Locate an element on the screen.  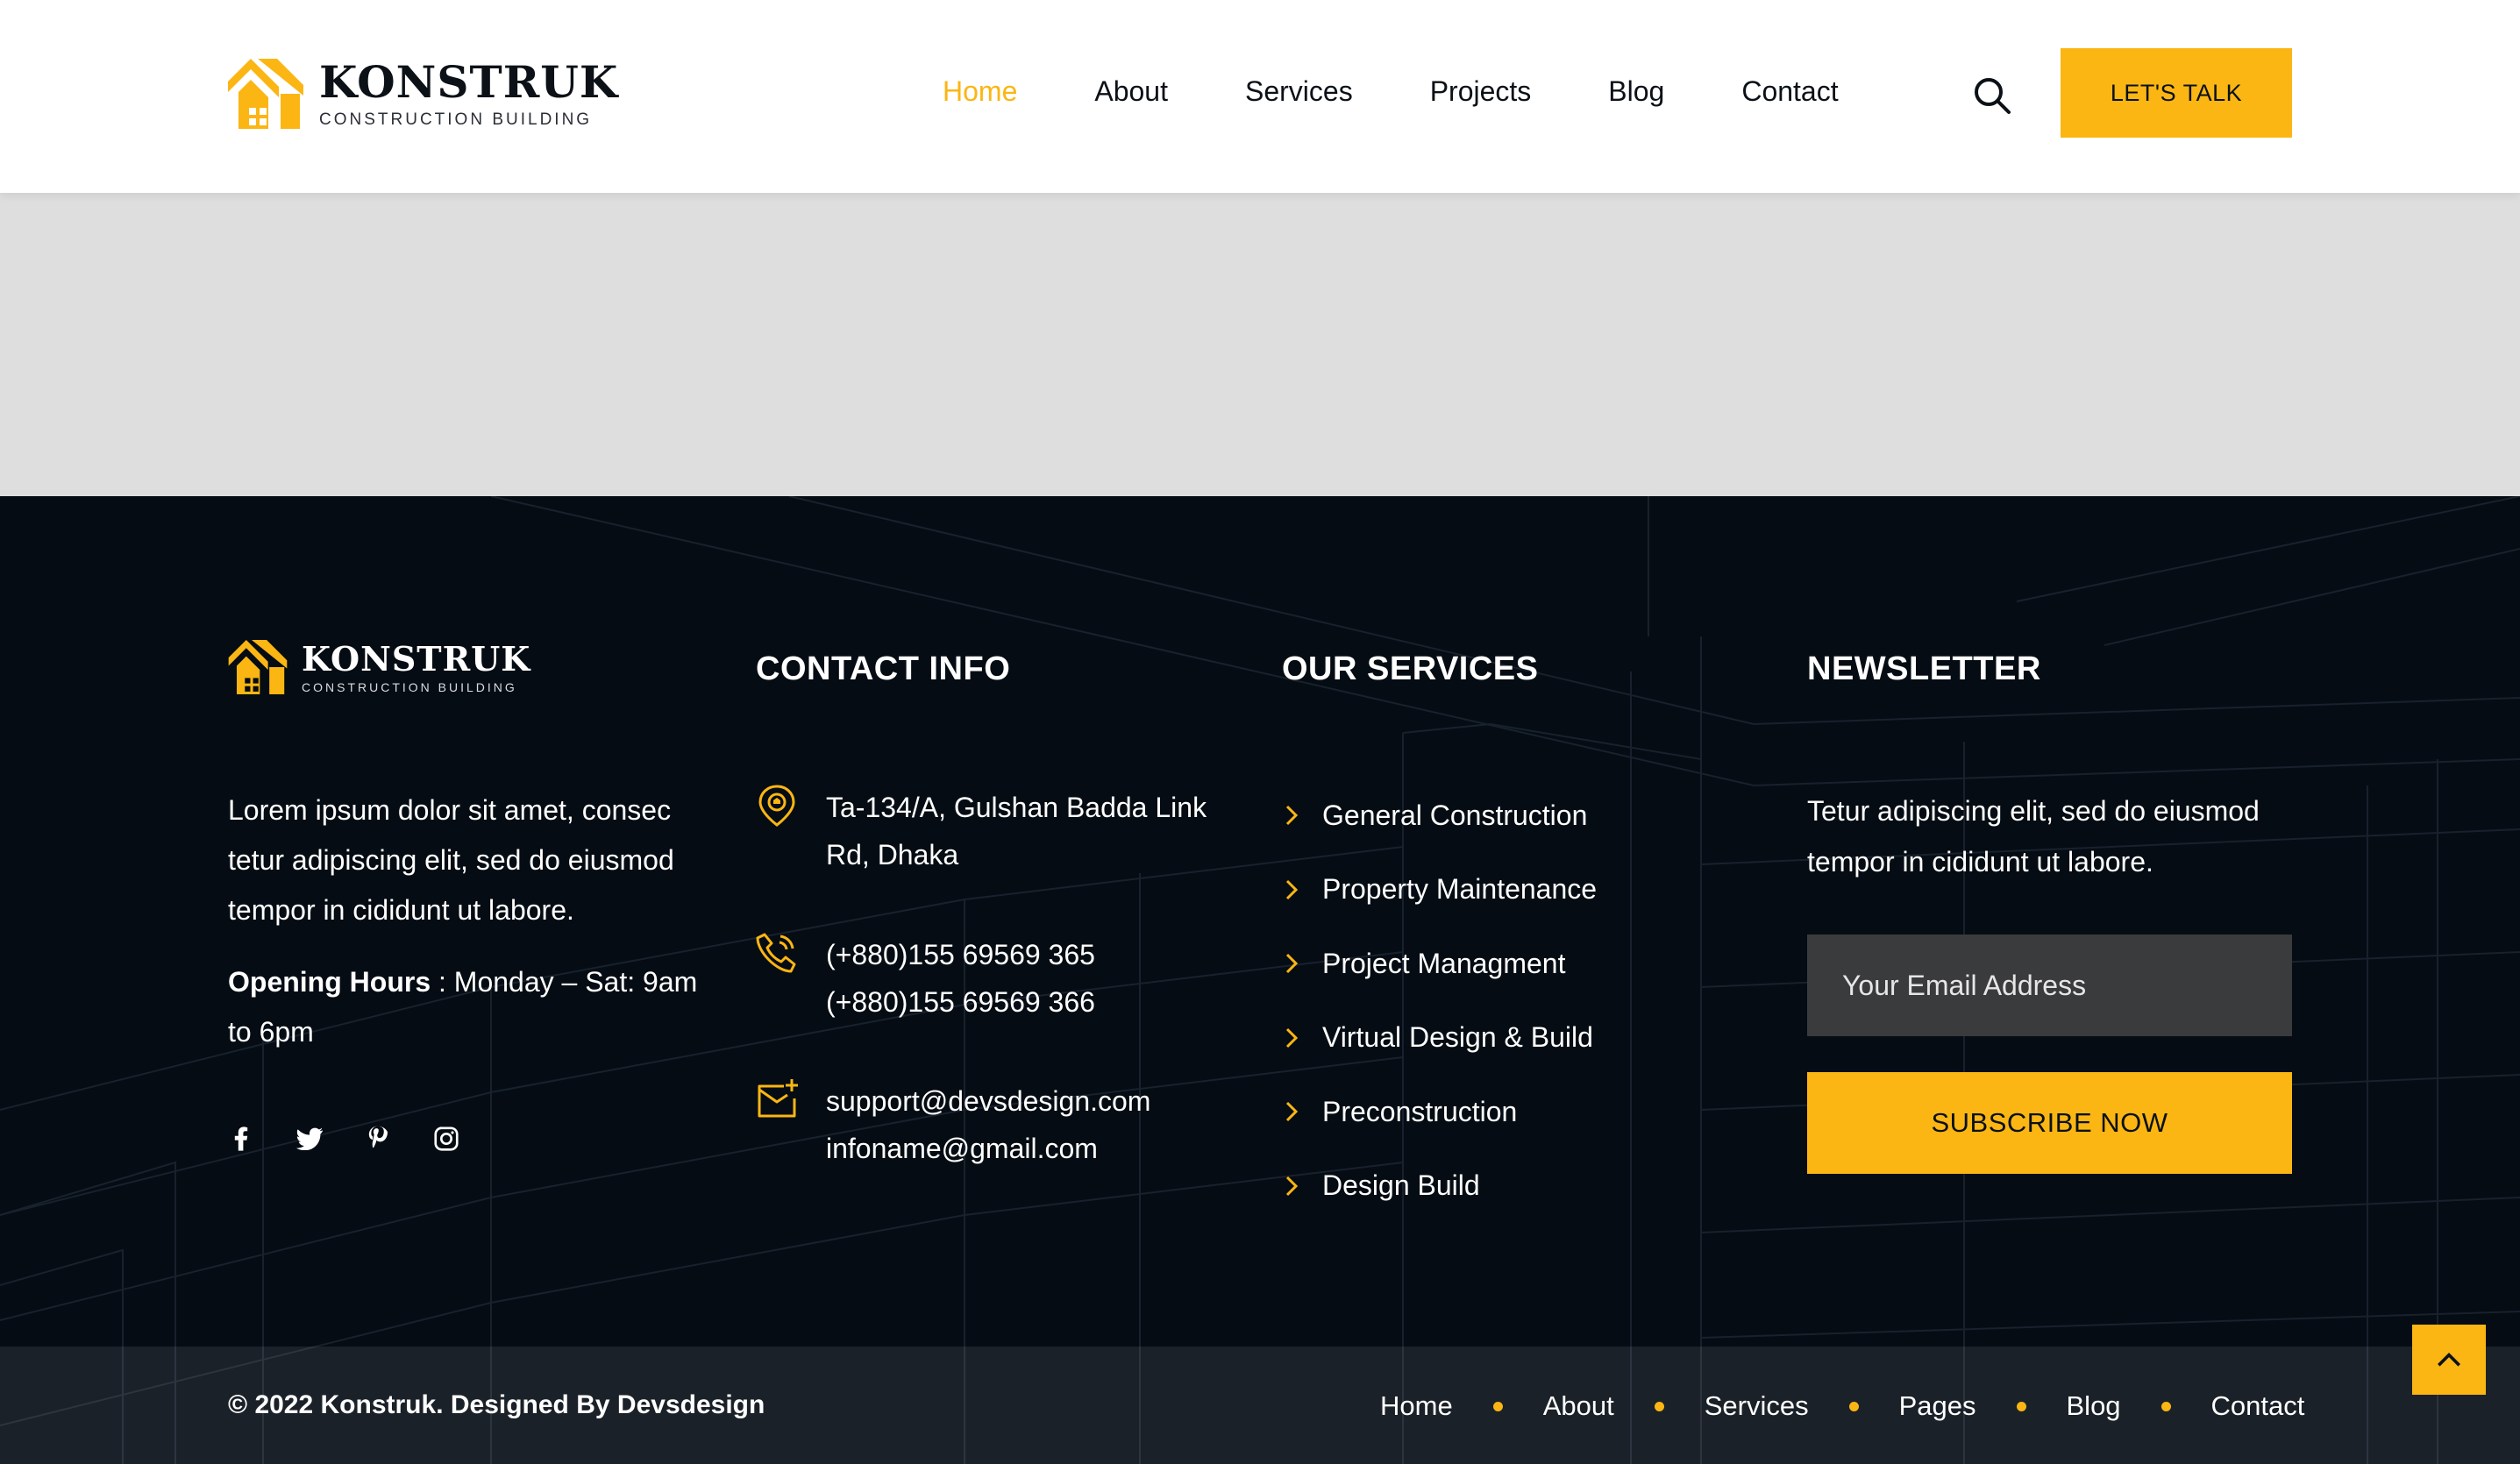
nav-blog: Blog is located at coordinates (1636, 92).